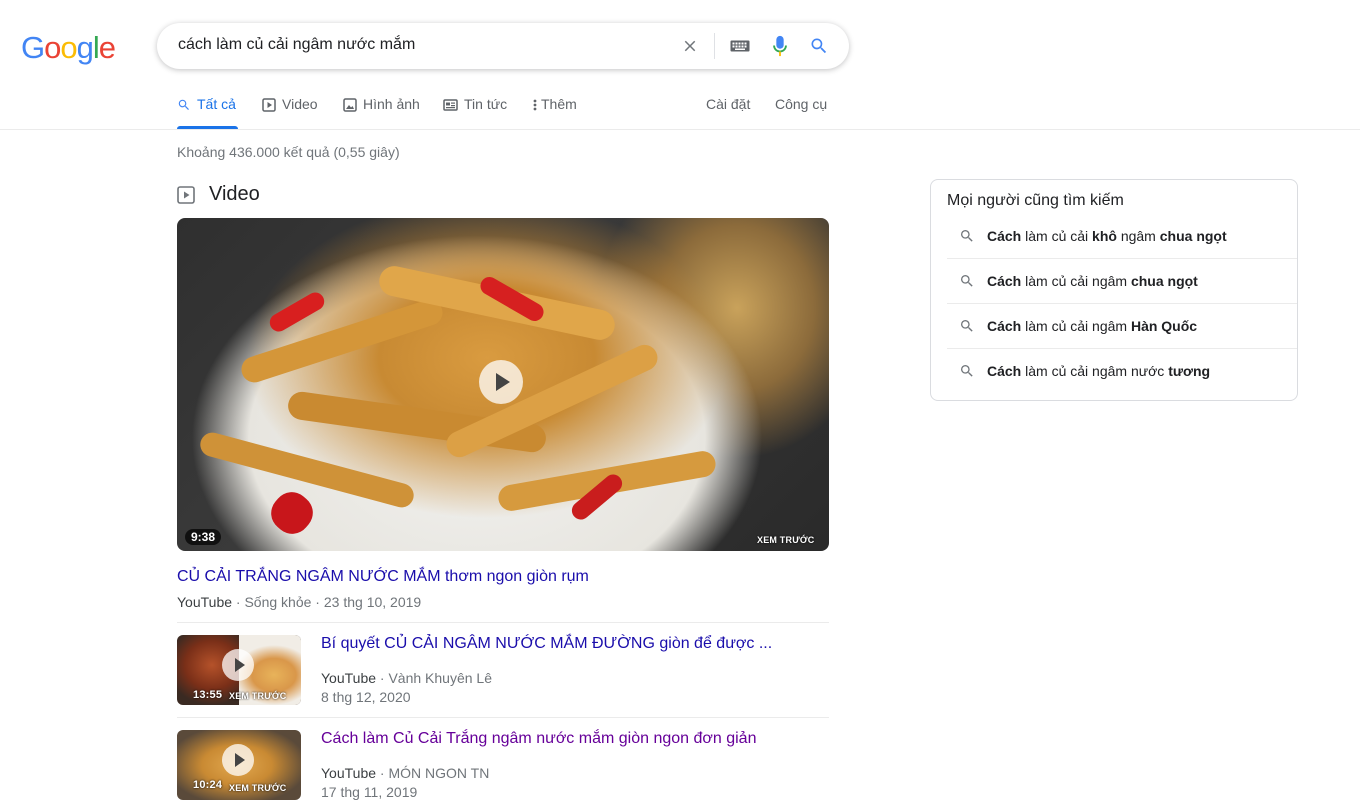 The width and height of the screenshot is (1360, 812). I want to click on main-video-meta: YouTube · Sống khỏe · 23 thg 10, 2019, so click(299, 602).